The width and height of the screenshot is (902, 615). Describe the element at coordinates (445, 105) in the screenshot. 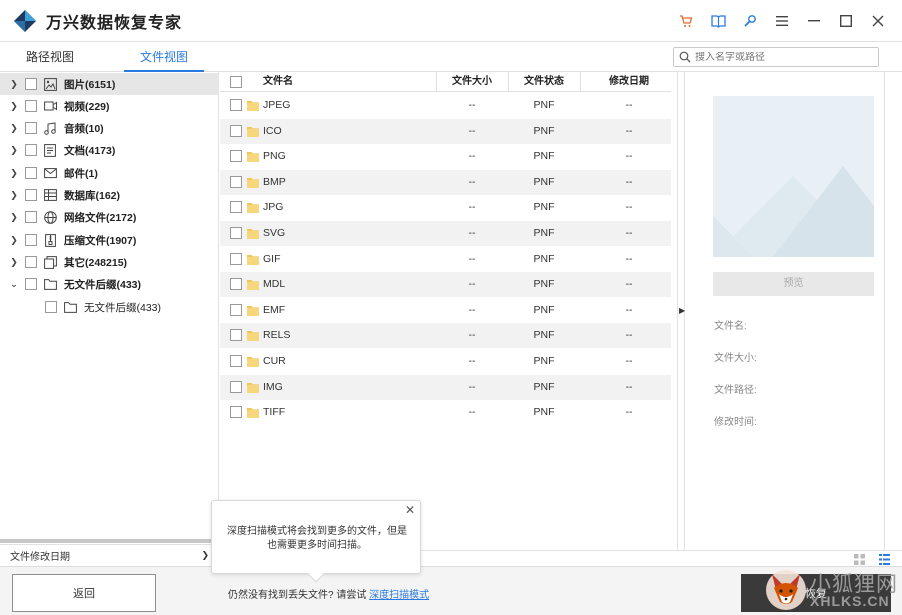

I see `table-row: JPEG -- PNF --` at that location.